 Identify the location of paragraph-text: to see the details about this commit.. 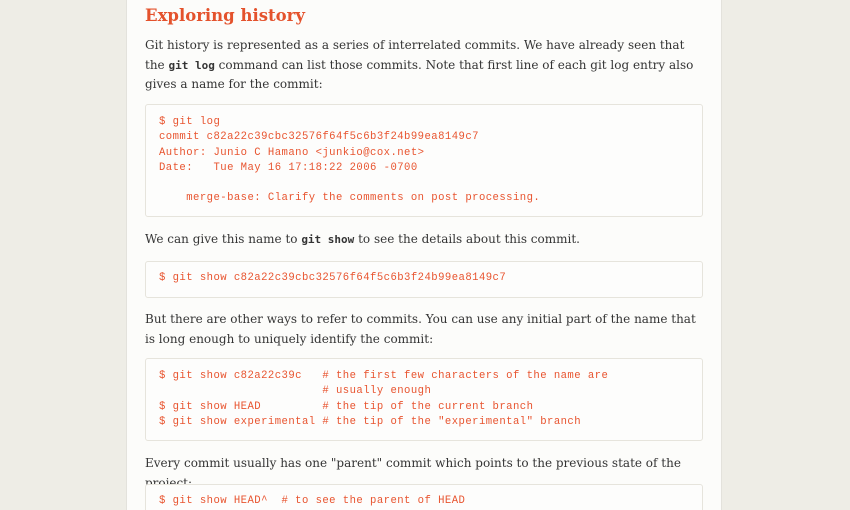
(467, 239).